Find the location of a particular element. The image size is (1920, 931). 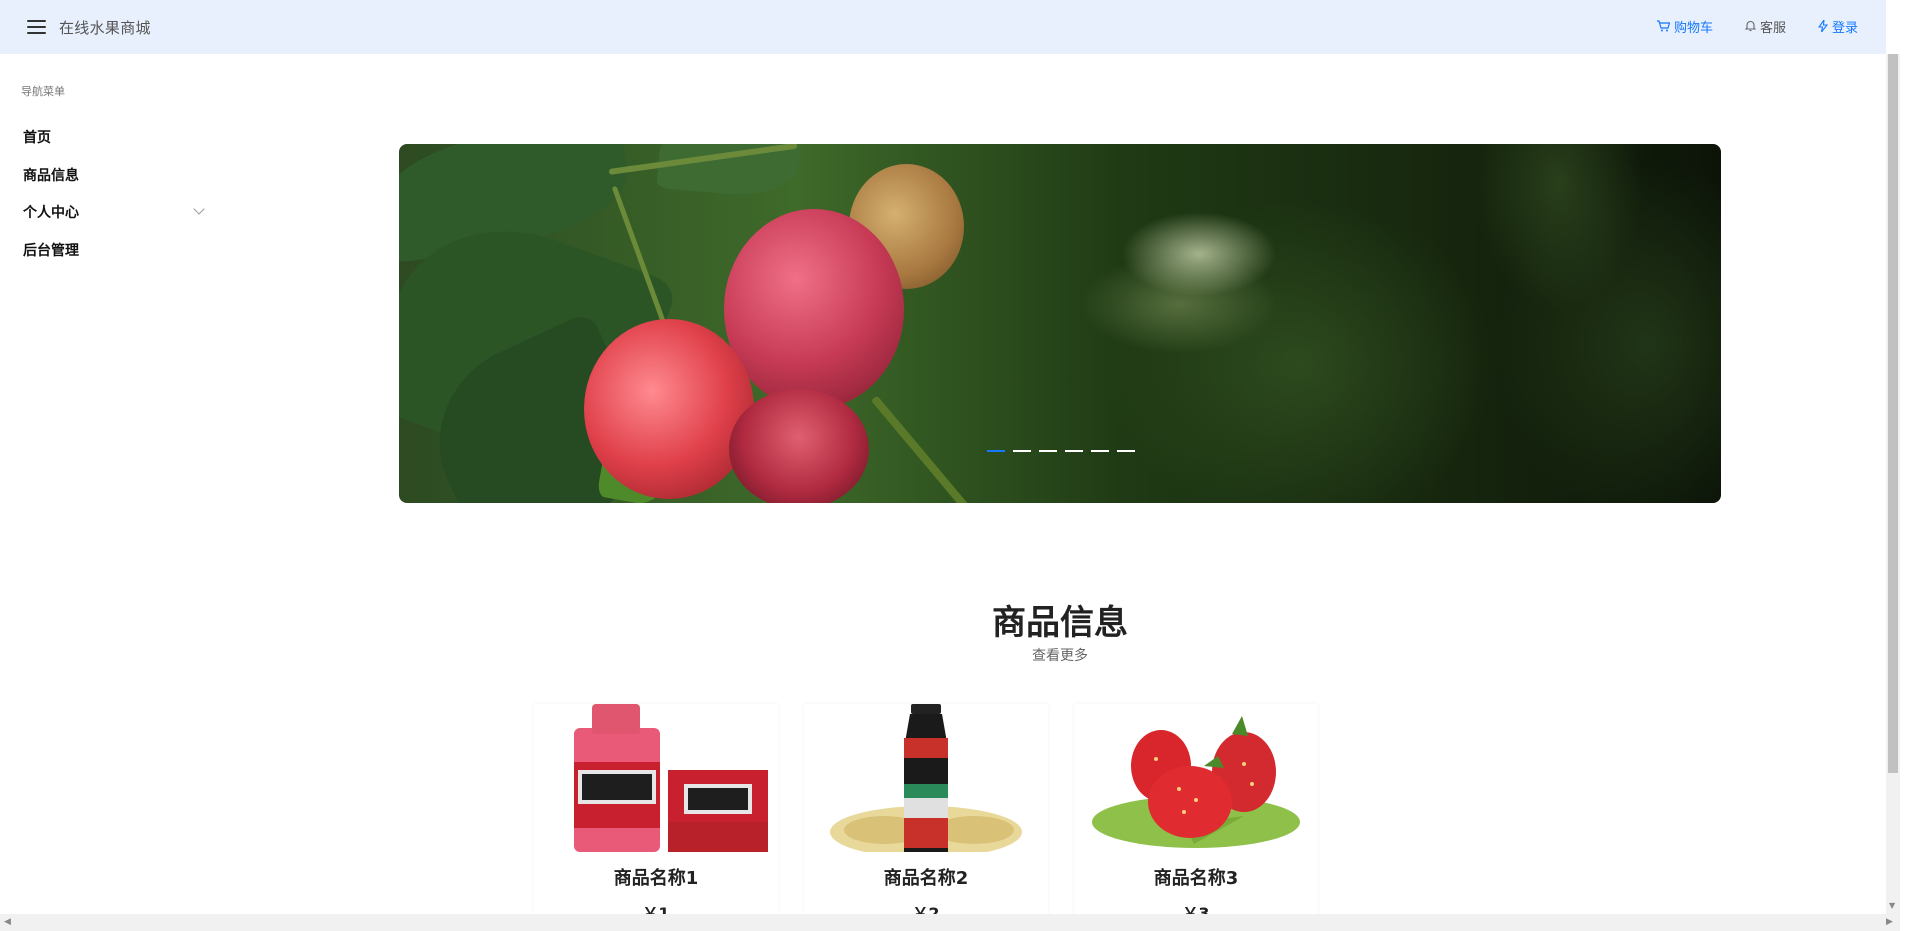

vertical-scrollbar: ▼ is located at coordinates (1893, 484).